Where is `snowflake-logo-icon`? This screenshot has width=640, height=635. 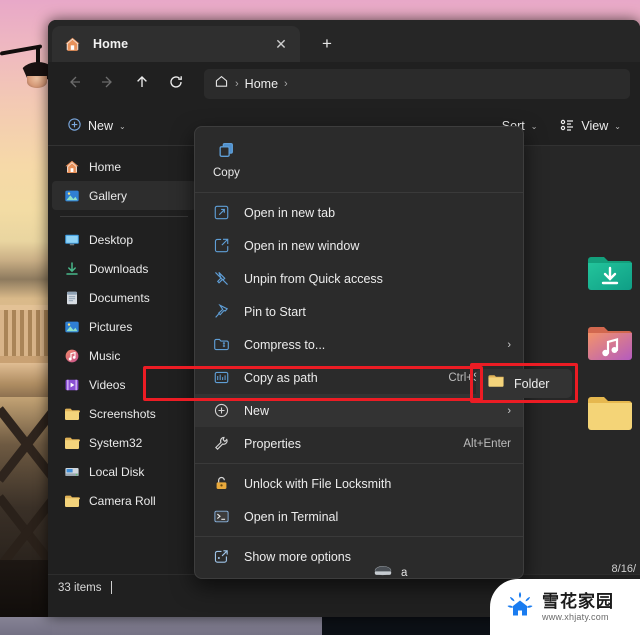 snowflake-logo-icon is located at coordinates (520, 607).